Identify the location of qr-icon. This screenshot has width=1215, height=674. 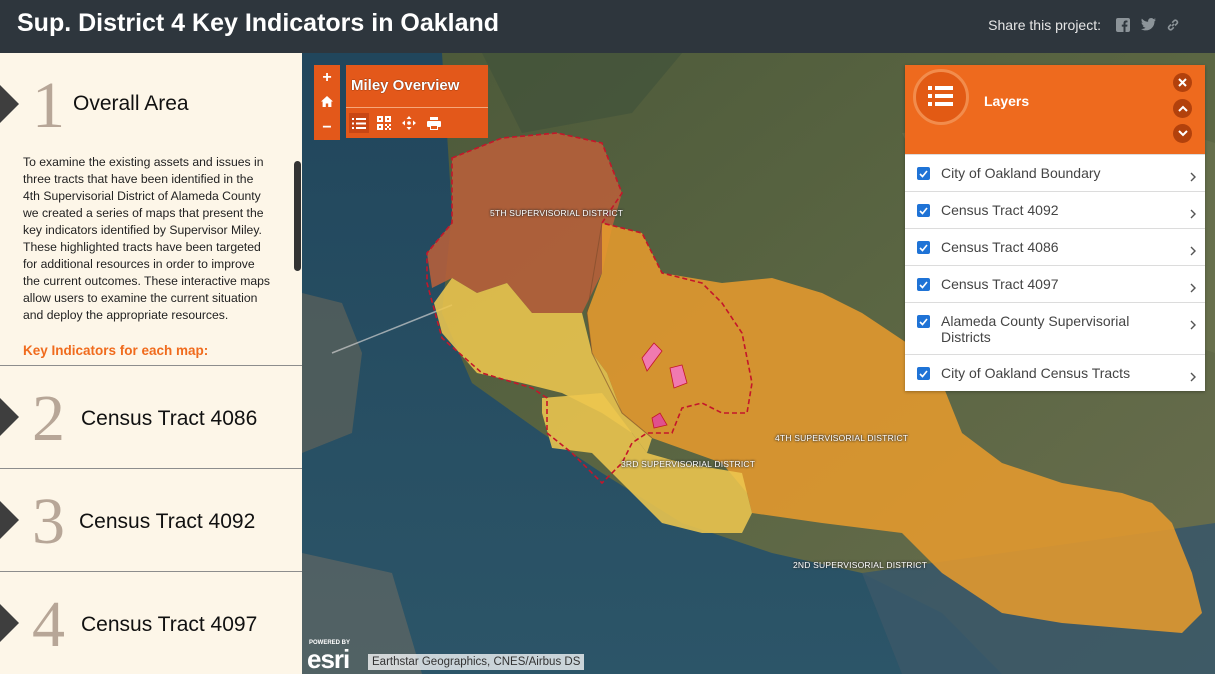
(384, 123).